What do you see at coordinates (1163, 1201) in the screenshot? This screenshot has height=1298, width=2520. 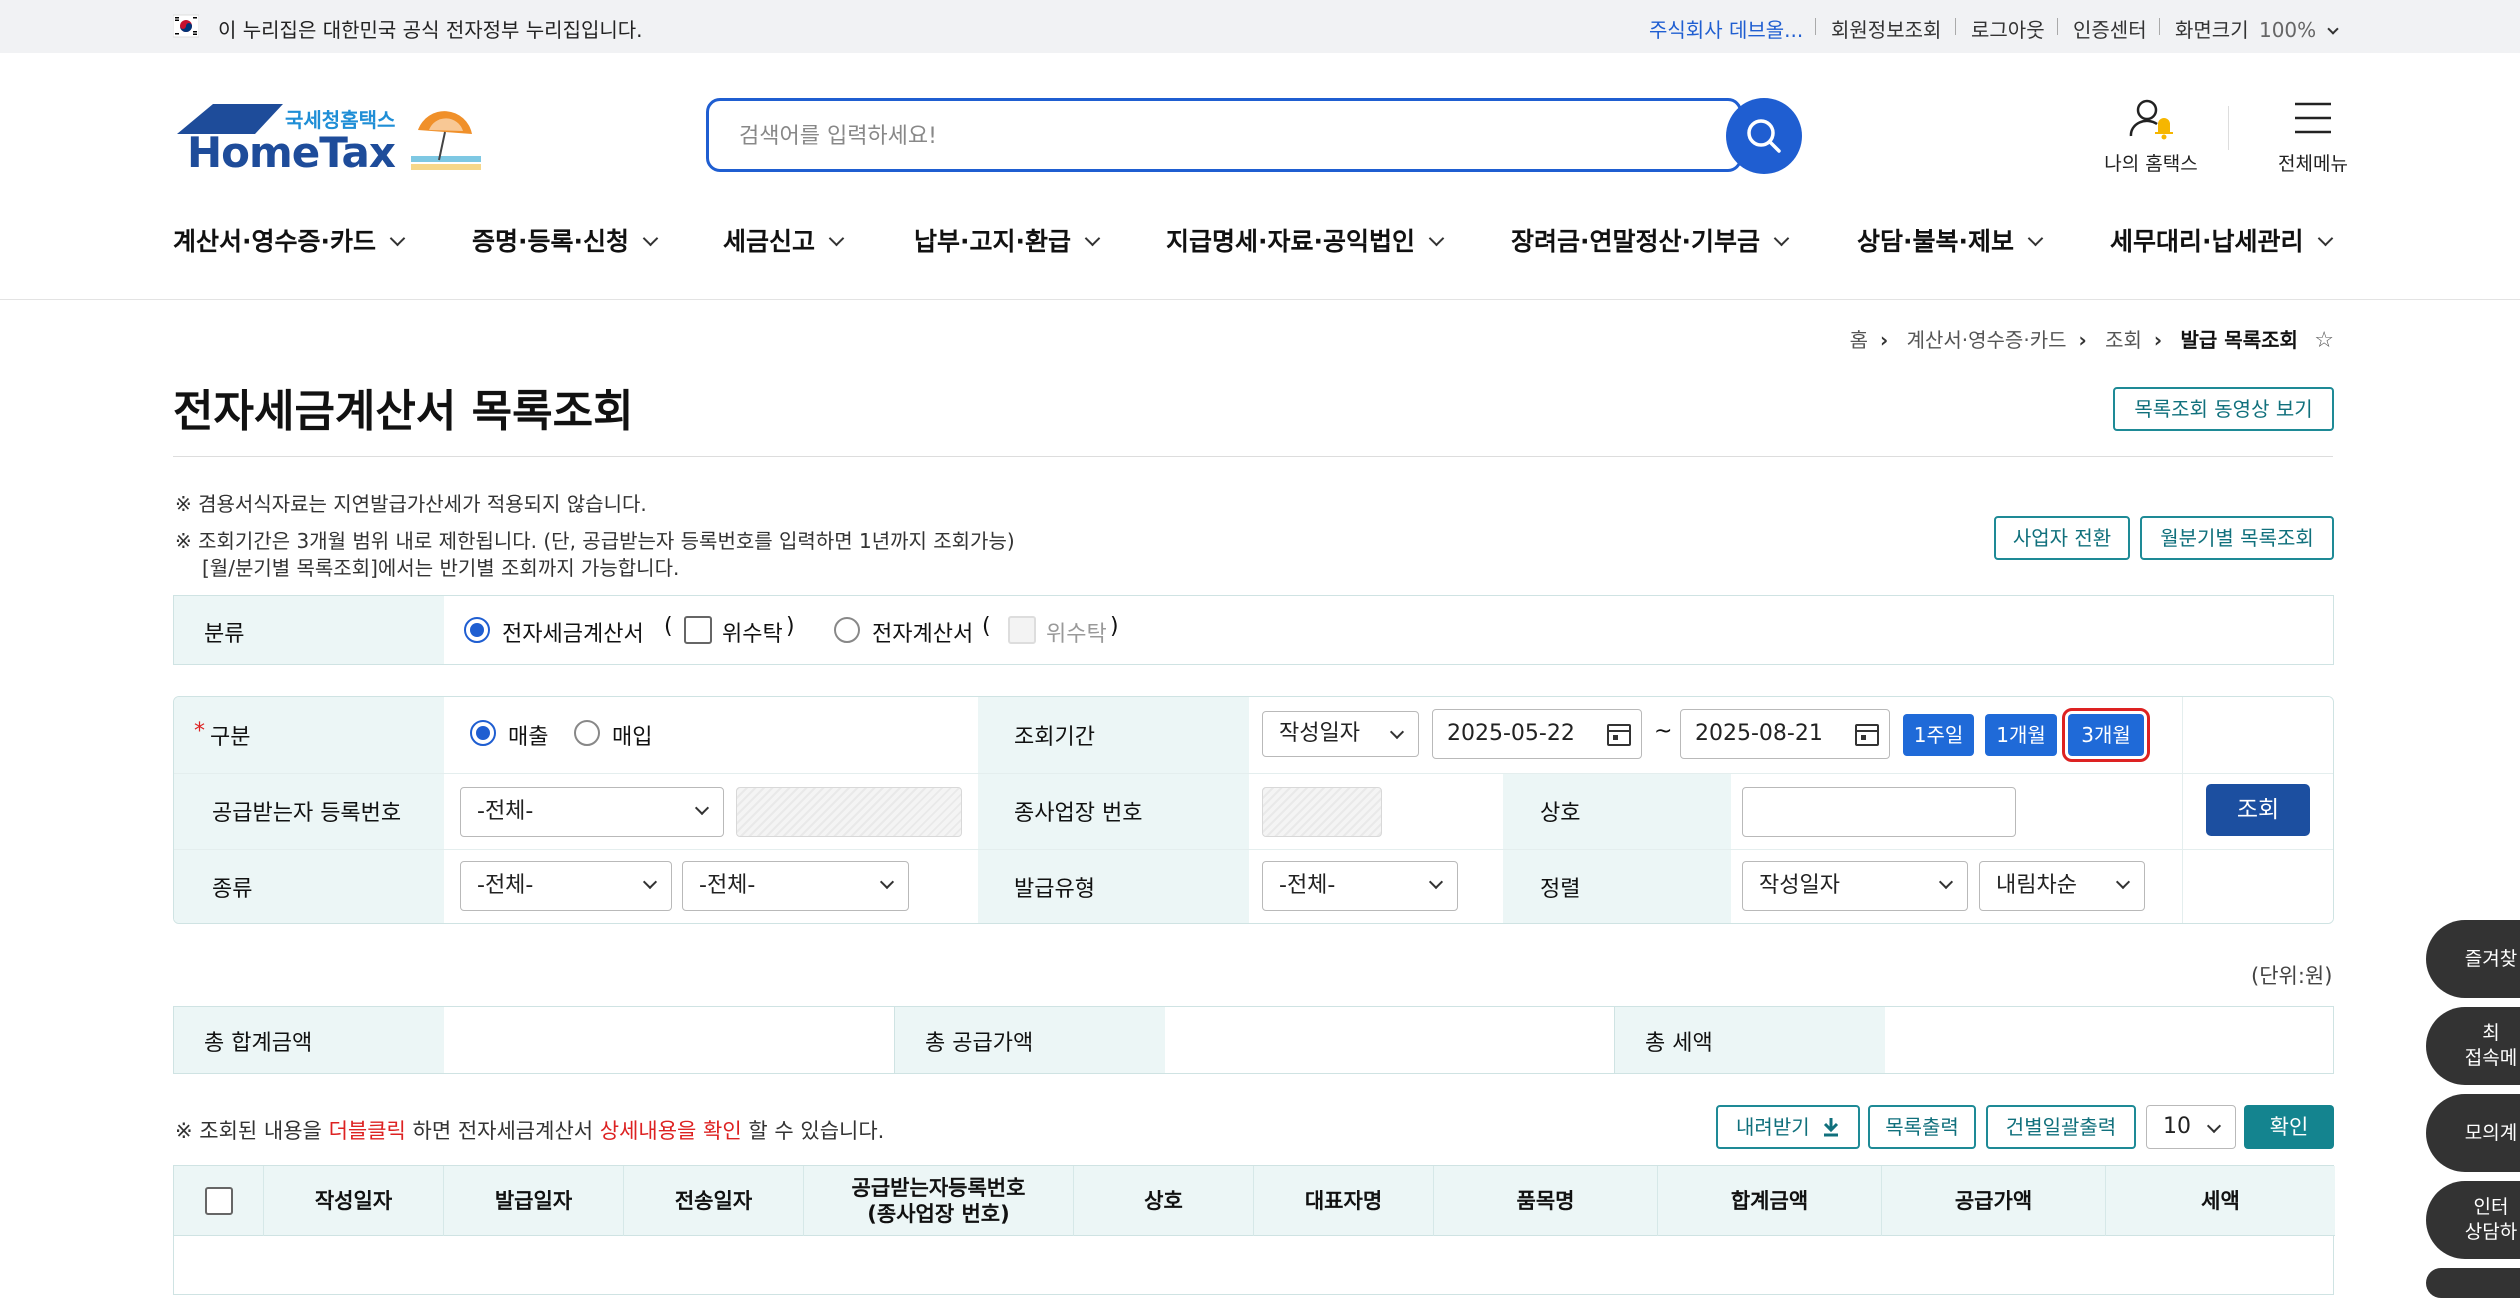 I see `col-company: 상호` at bounding box center [1163, 1201].